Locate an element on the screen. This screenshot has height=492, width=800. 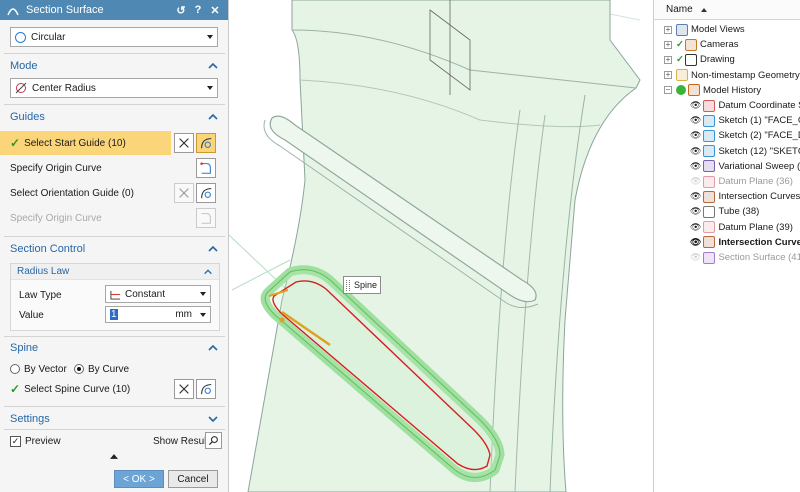
navigator-item-label: Model History is located at coordinates (732, 90).